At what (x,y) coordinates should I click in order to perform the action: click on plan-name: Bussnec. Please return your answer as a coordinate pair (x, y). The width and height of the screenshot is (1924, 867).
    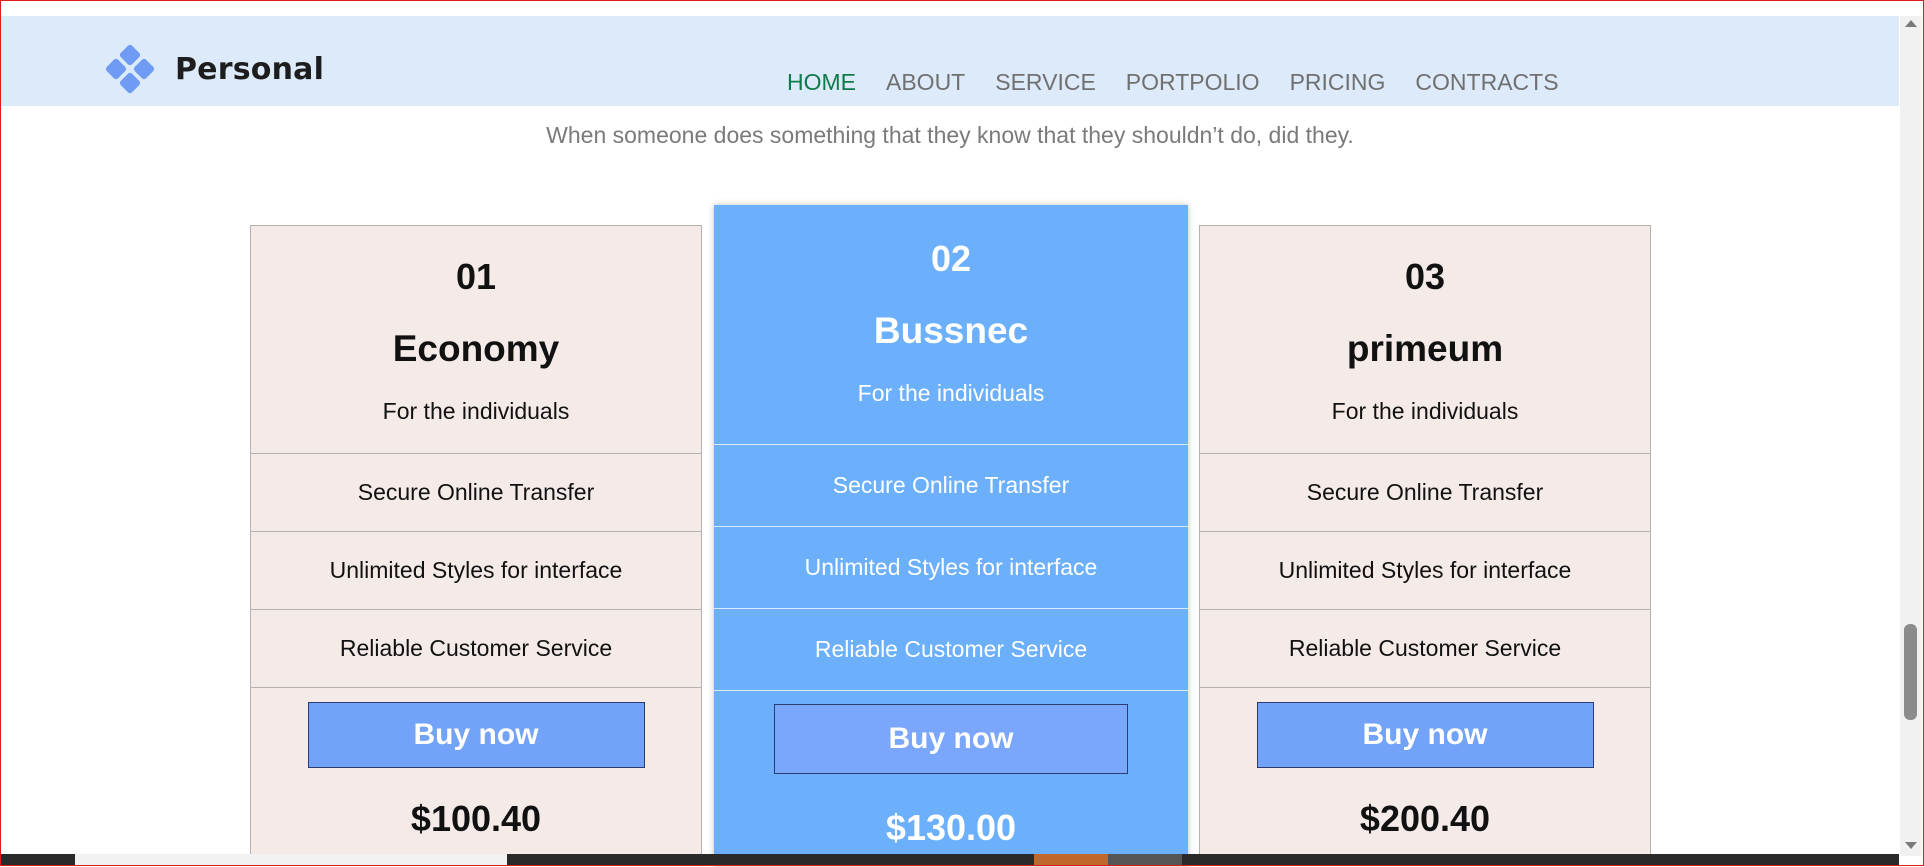
    Looking at the image, I should click on (951, 330).